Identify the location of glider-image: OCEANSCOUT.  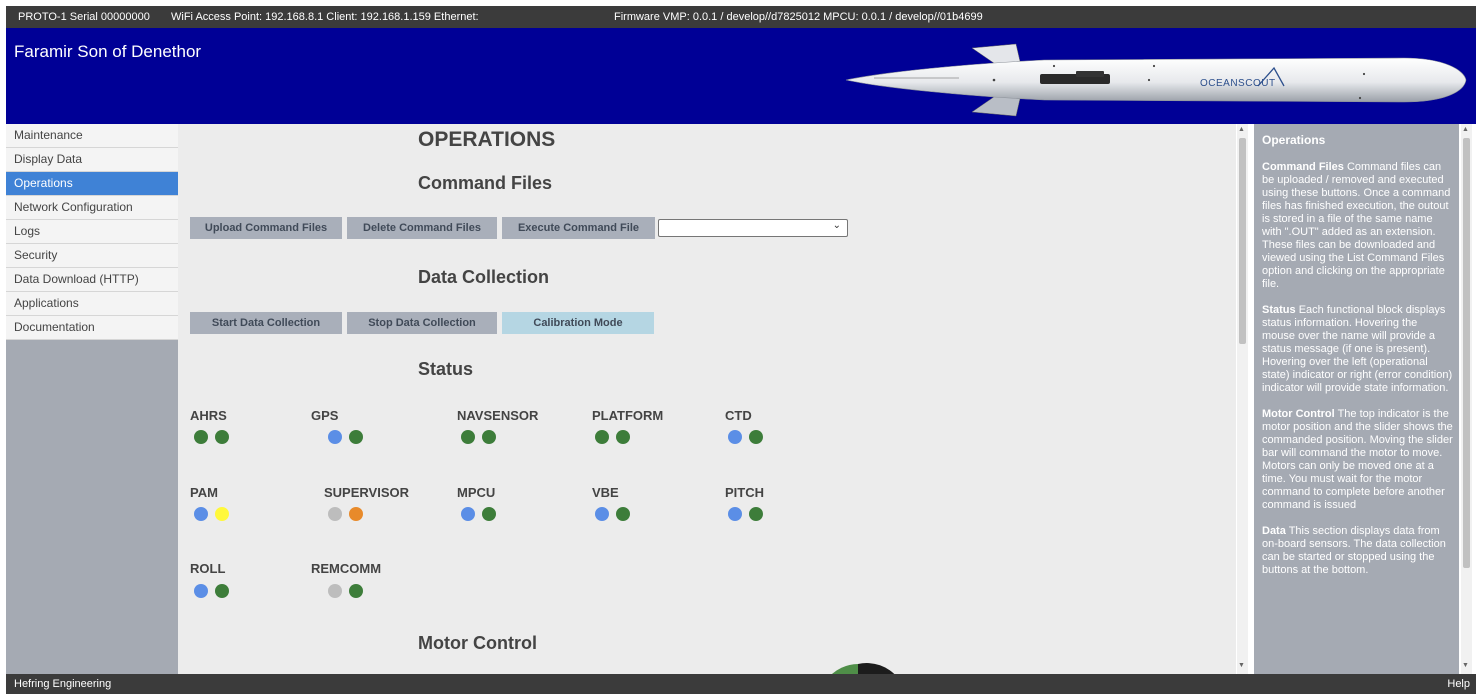
(1156, 80).